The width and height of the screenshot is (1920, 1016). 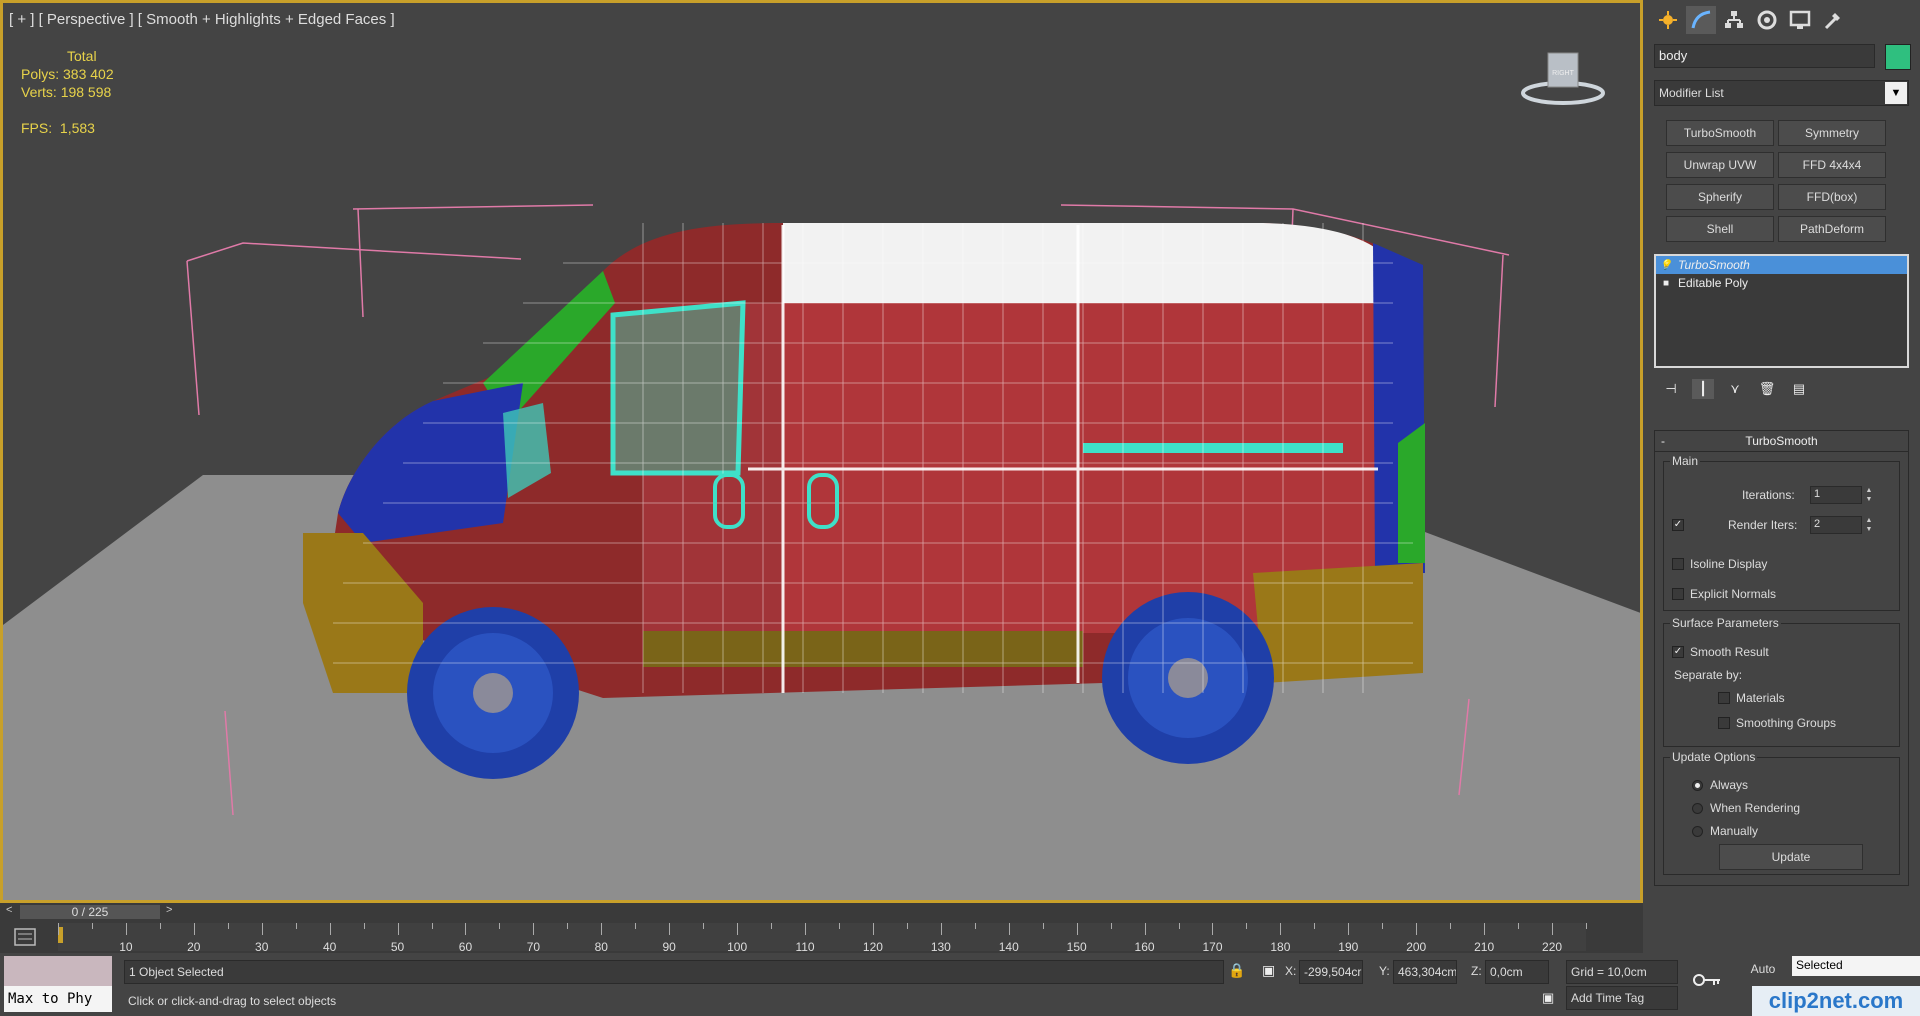 What do you see at coordinates (90, 912) in the screenshot?
I see `time-slider: 0 / 225` at bounding box center [90, 912].